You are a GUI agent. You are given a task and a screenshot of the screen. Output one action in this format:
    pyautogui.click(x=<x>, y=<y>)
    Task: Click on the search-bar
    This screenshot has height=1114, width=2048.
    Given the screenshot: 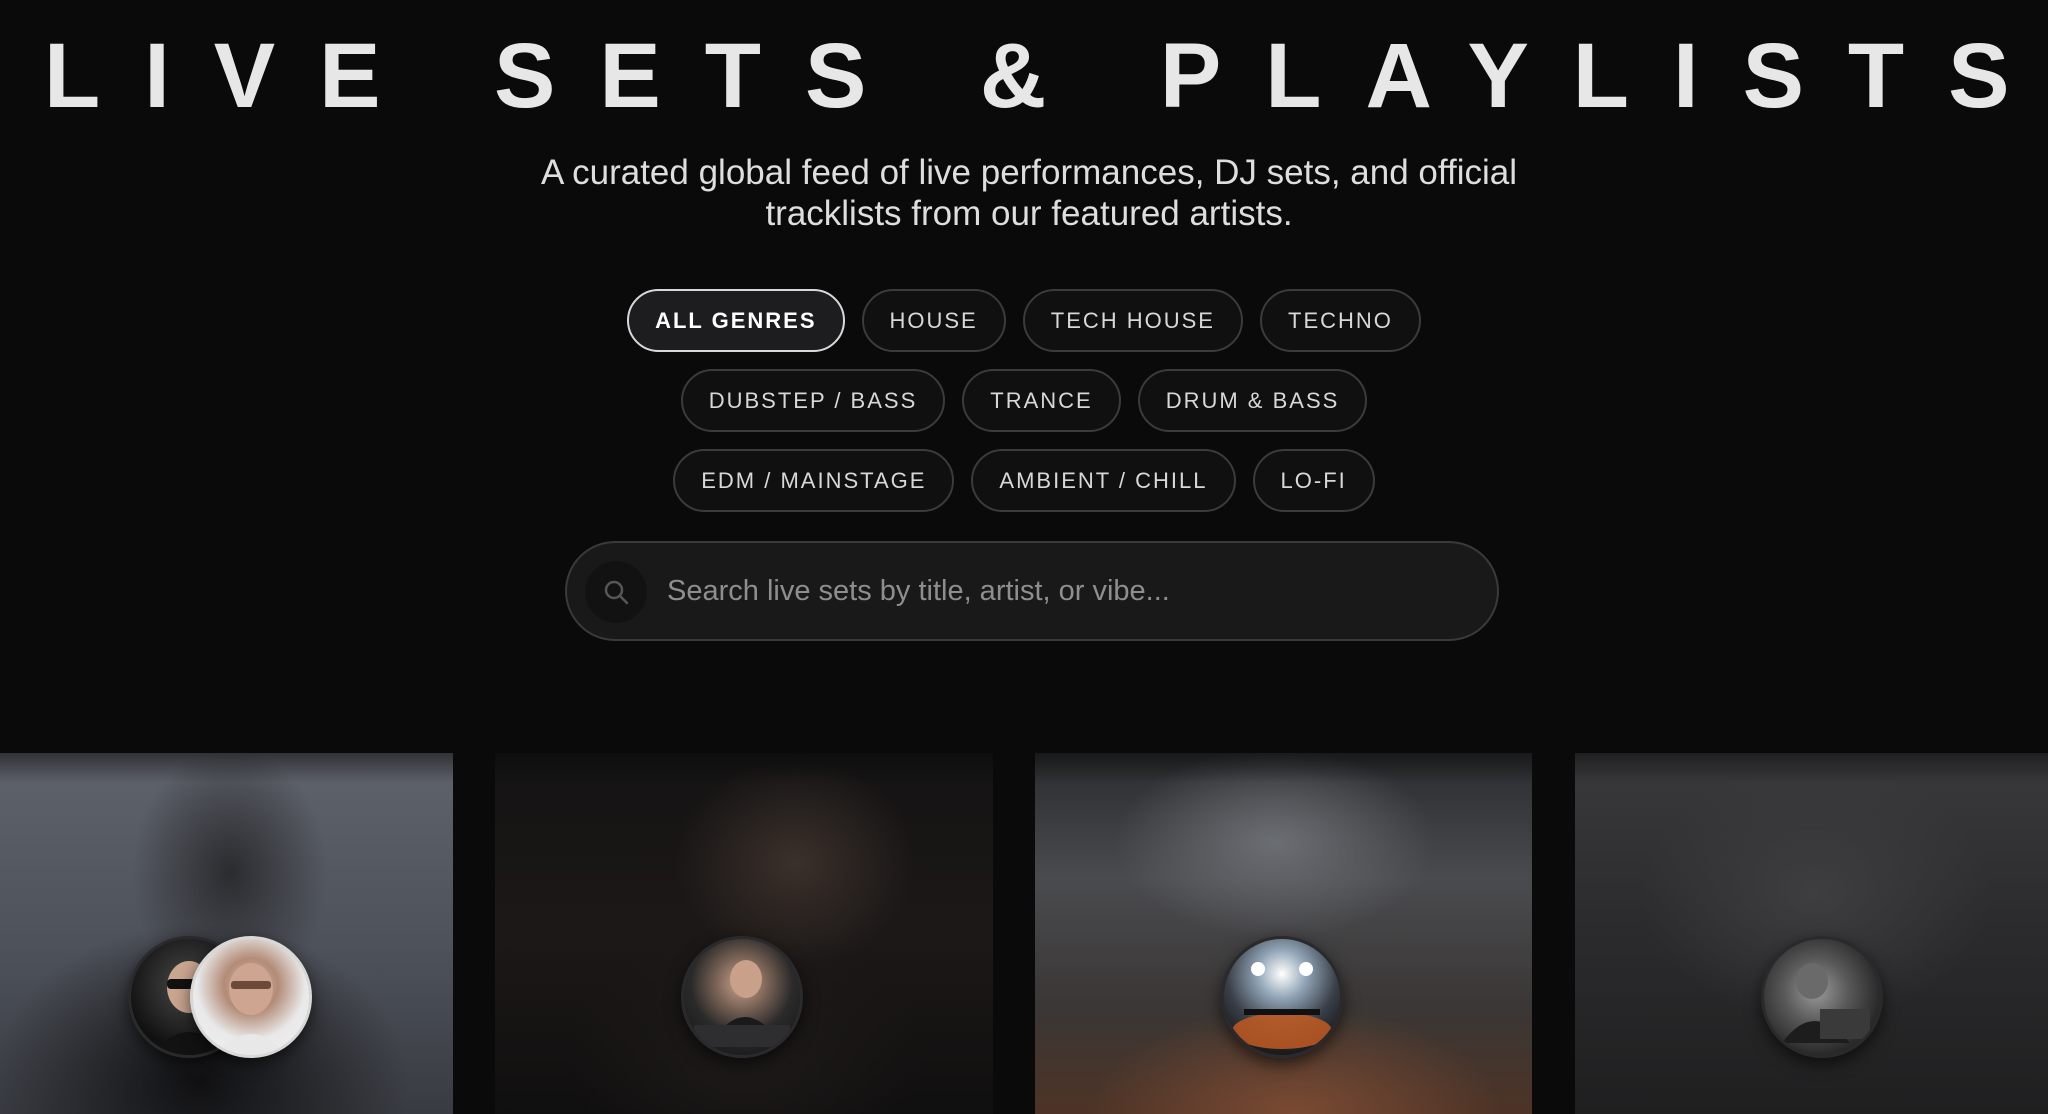 What is the action you would take?
    pyautogui.click(x=1032, y=591)
    